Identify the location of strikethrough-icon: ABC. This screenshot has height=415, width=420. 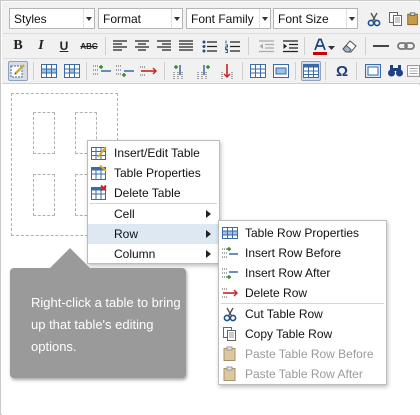
(89, 46).